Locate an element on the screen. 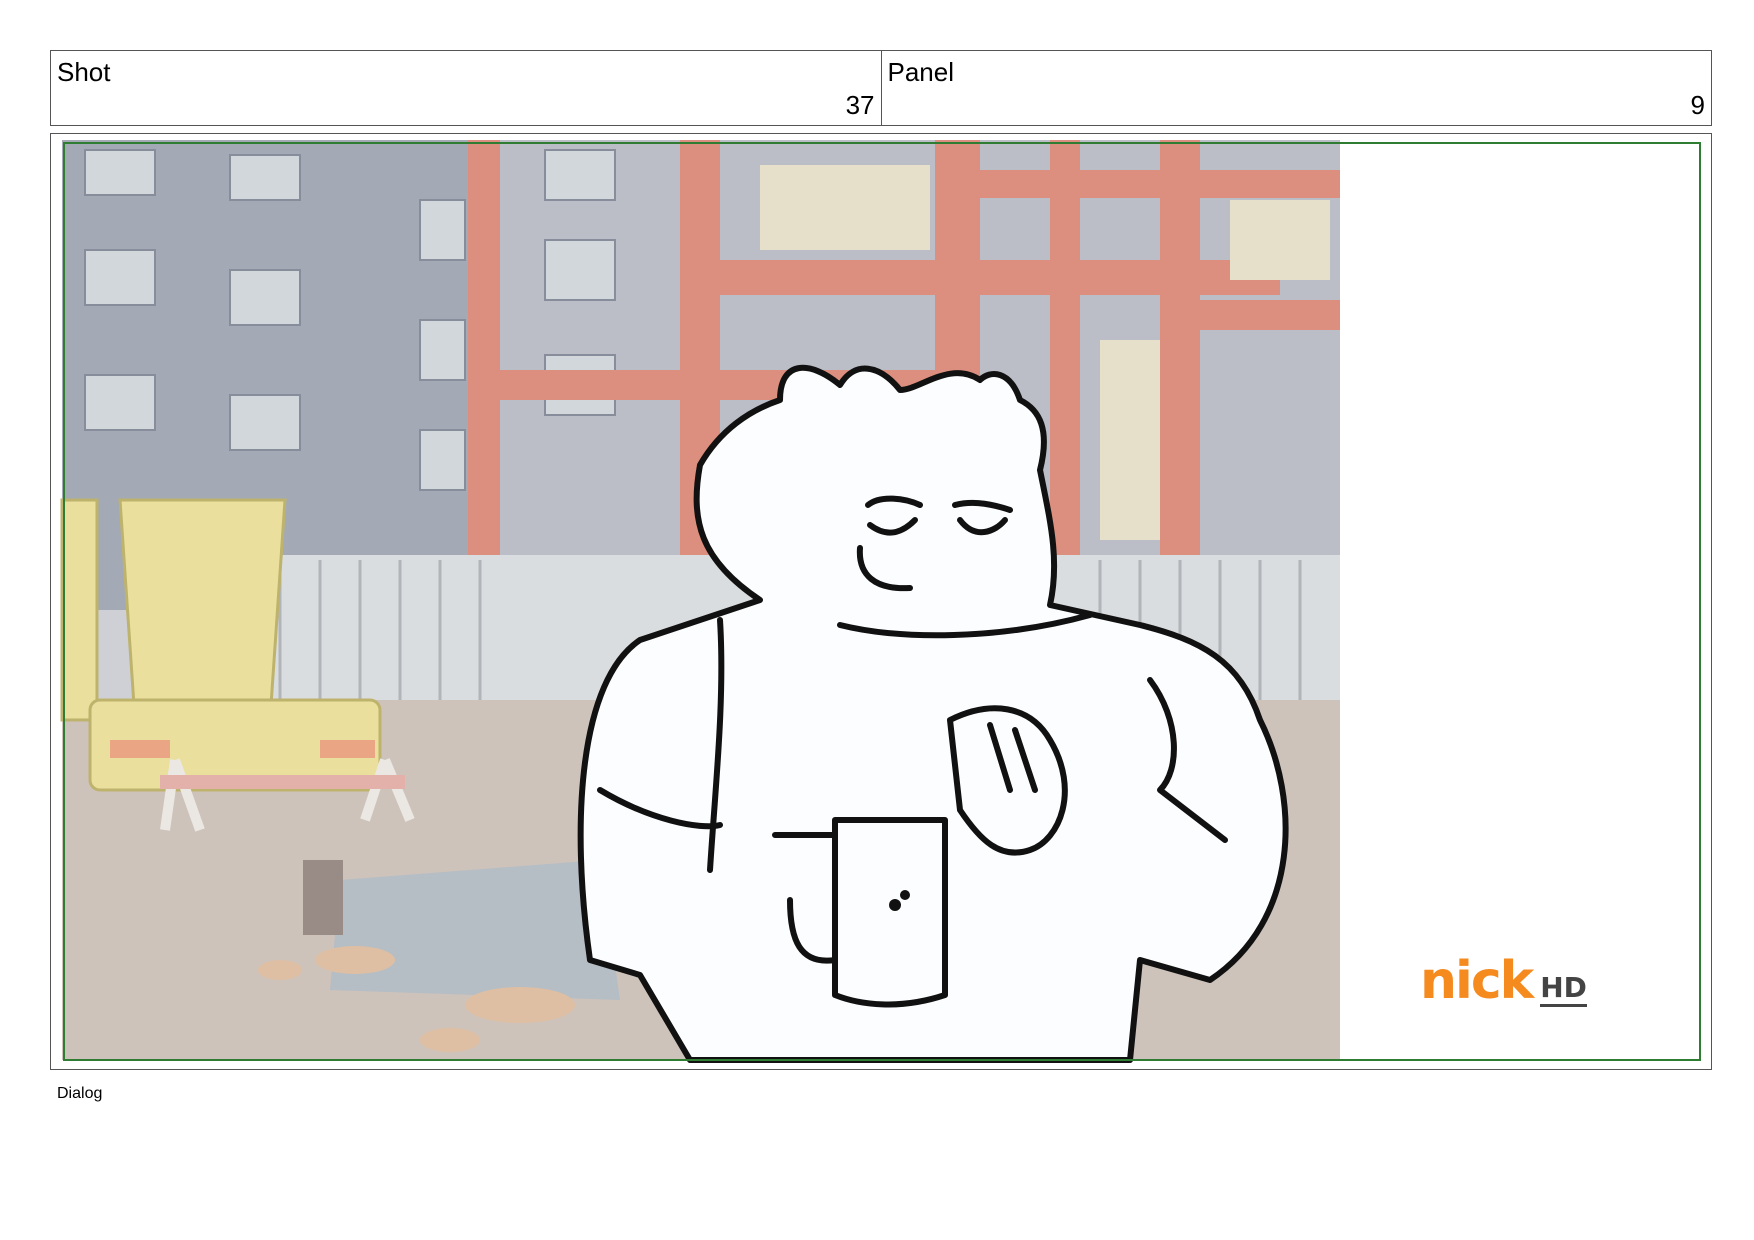 This screenshot has height=1240, width=1754. logo-suffix: HD is located at coordinates (1563, 990).